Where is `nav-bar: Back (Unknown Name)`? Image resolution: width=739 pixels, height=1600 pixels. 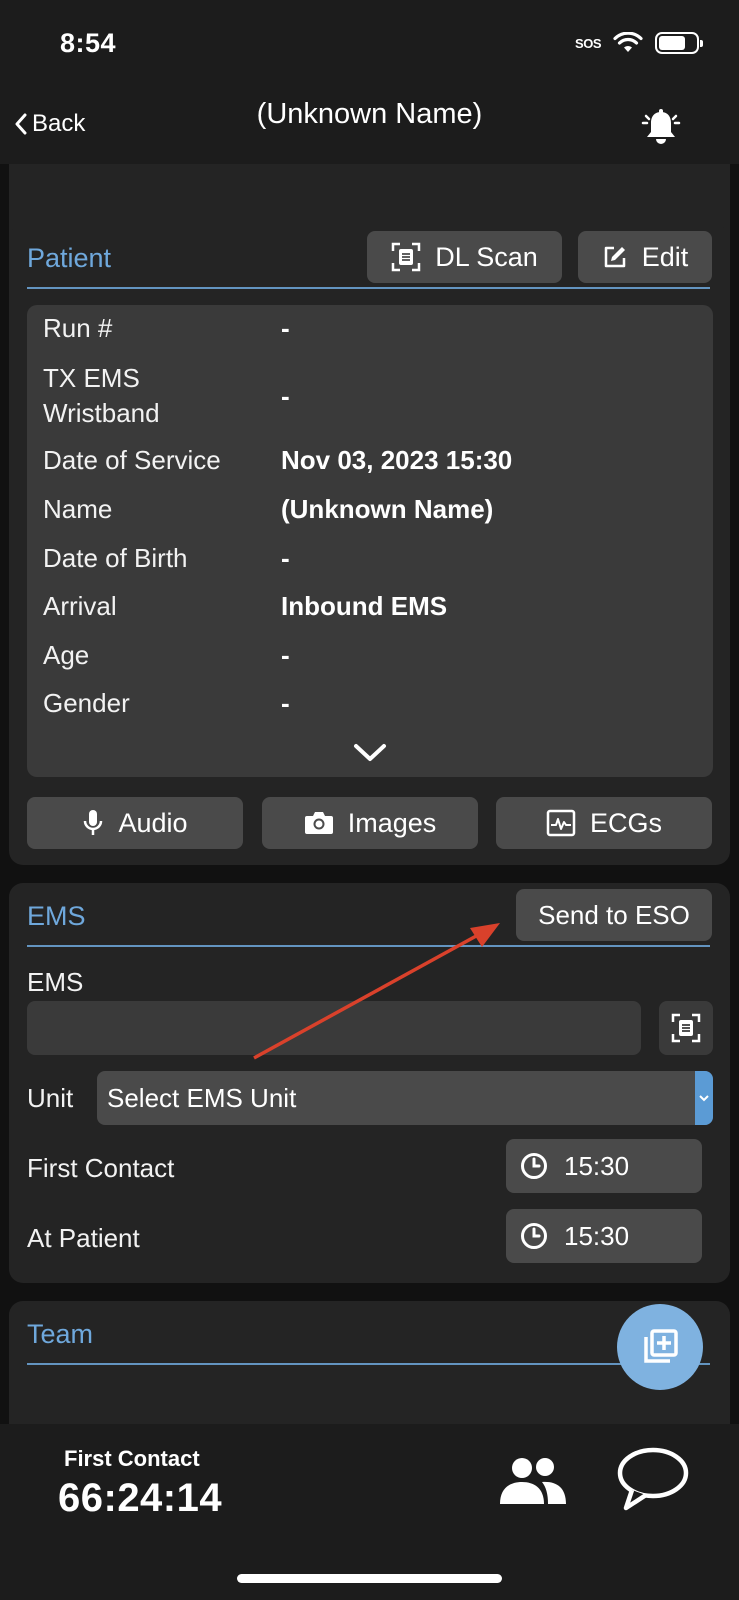 nav-bar: Back (Unknown Name) is located at coordinates (369, 126).